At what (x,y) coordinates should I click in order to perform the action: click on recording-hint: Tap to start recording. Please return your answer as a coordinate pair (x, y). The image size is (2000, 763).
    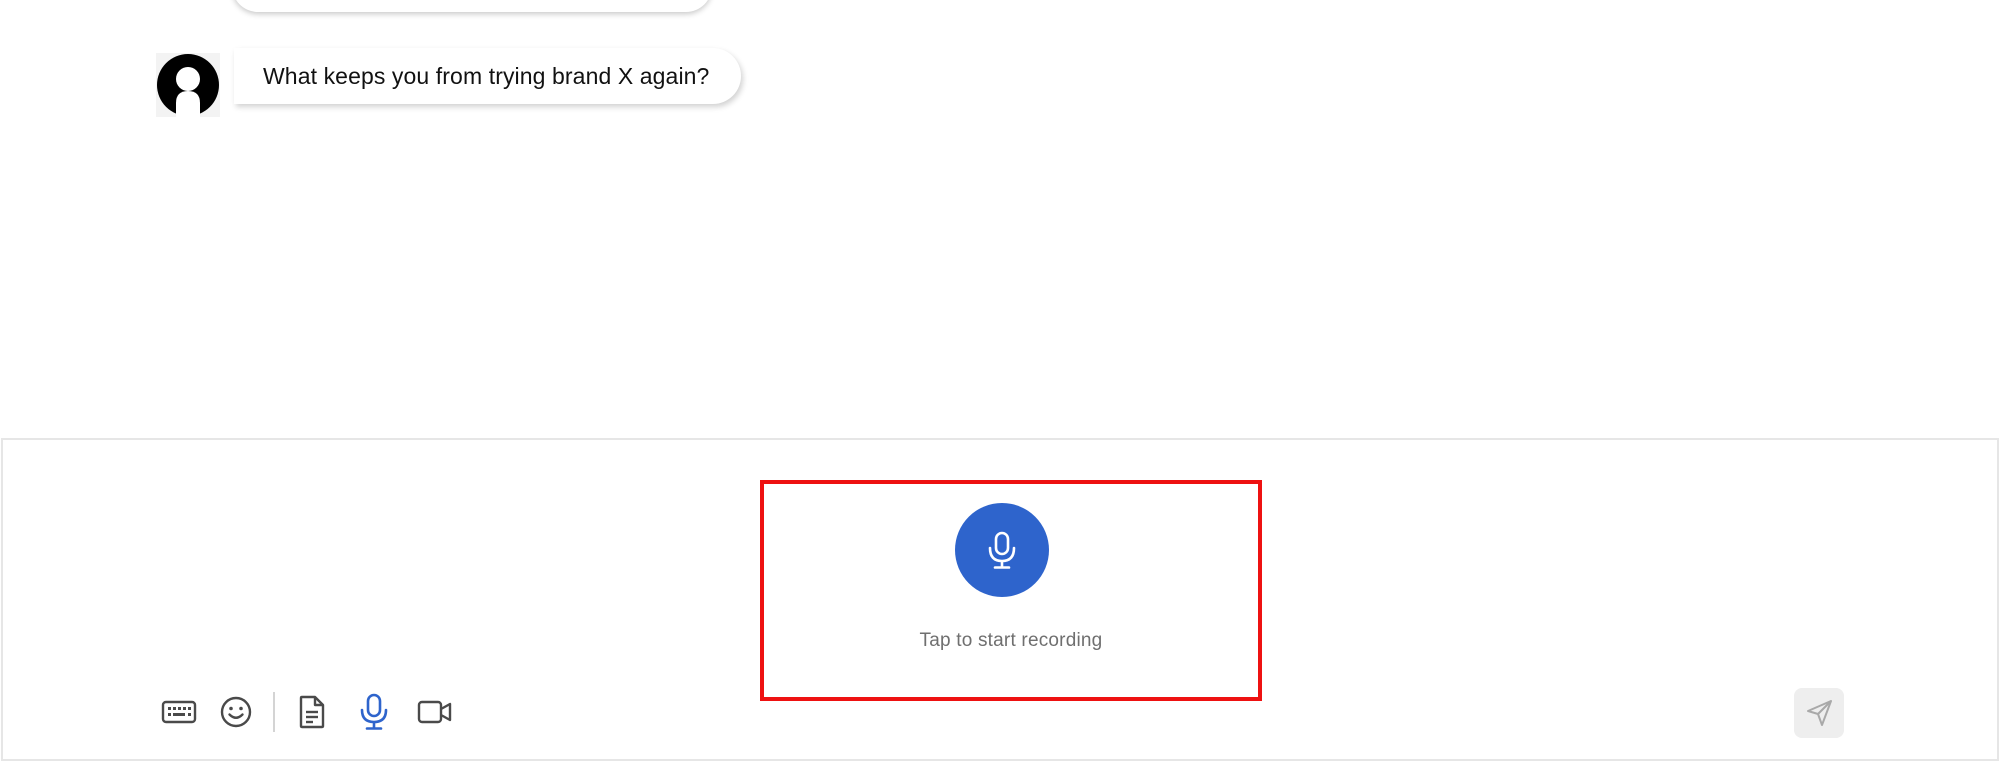
    Looking at the image, I should click on (1011, 640).